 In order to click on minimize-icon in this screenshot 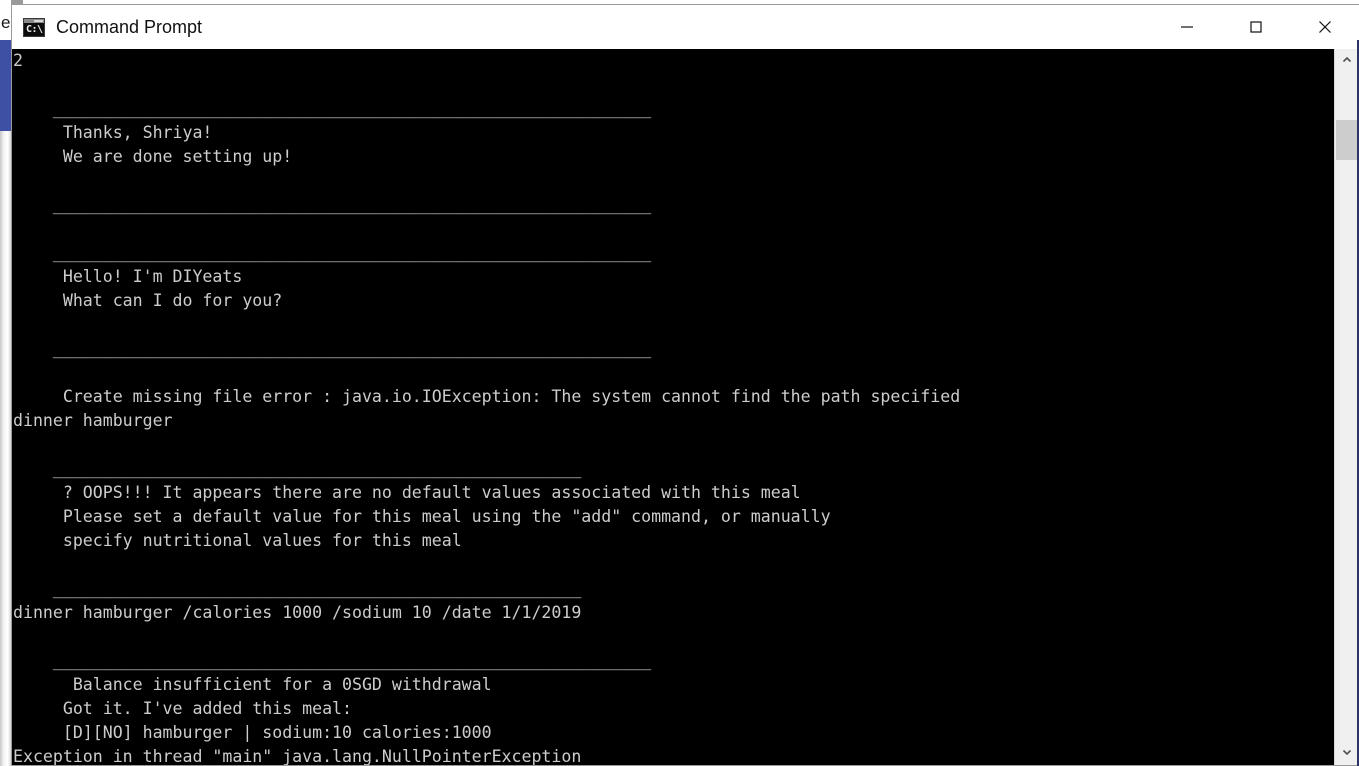, I will do `click(1187, 27)`.